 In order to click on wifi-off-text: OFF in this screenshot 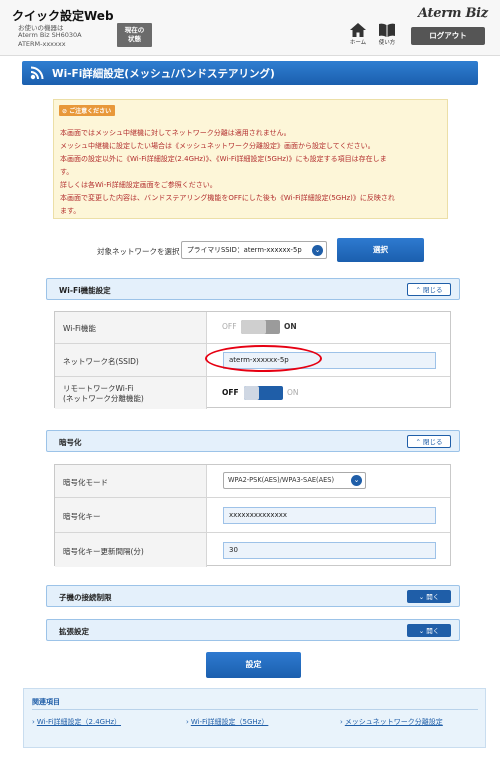, I will do `click(229, 326)`.